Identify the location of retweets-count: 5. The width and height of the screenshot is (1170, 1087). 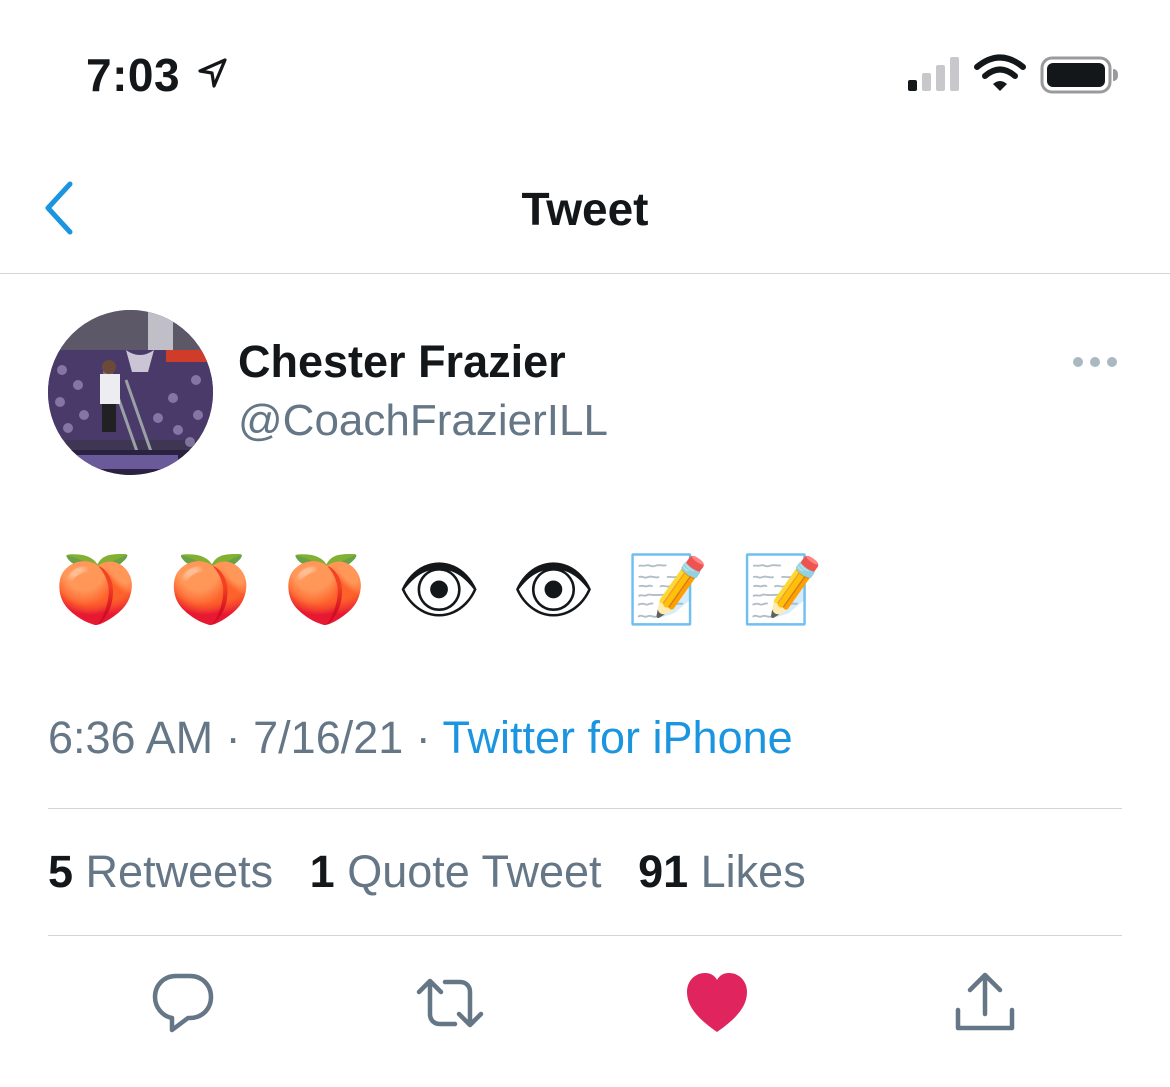
(61, 871).